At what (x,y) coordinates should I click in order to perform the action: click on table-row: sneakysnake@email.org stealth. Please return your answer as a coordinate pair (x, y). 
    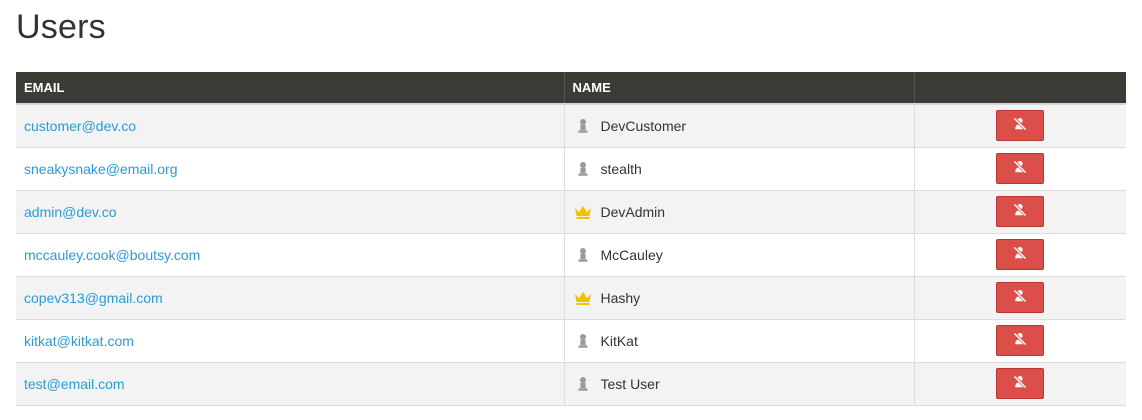
    Looking at the image, I should click on (571, 169).